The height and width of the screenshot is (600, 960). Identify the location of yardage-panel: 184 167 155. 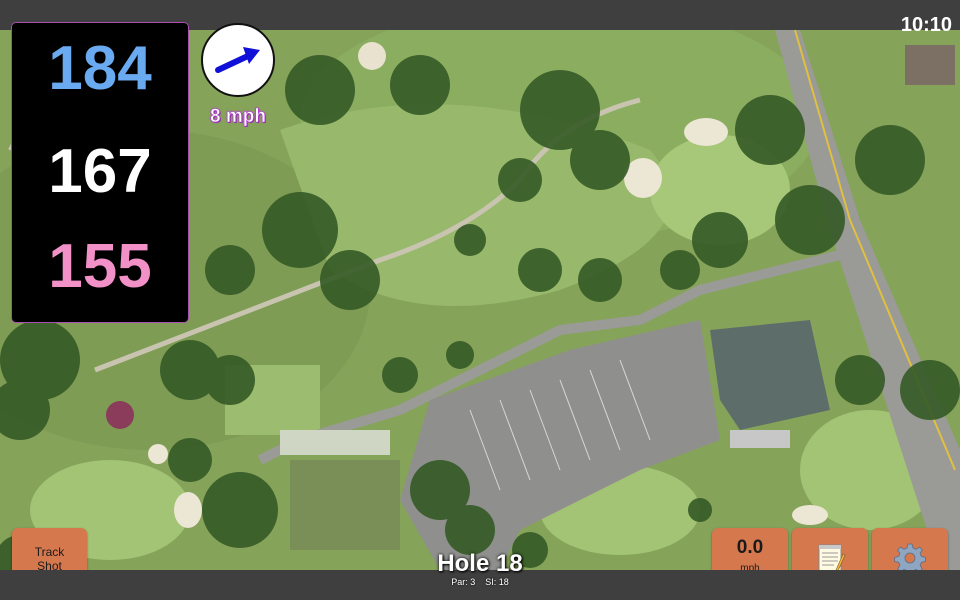
(100, 172).